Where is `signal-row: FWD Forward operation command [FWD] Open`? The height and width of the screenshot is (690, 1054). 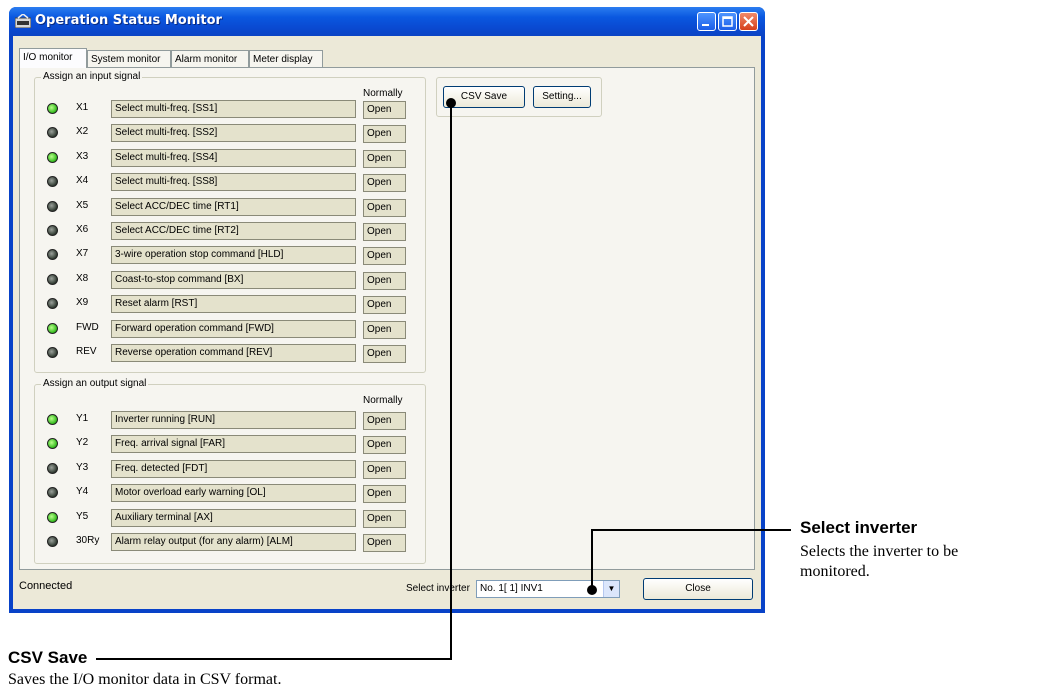 signal-row: FWD Forward operation command [FWD] Open is located at coordinates (230, 329).